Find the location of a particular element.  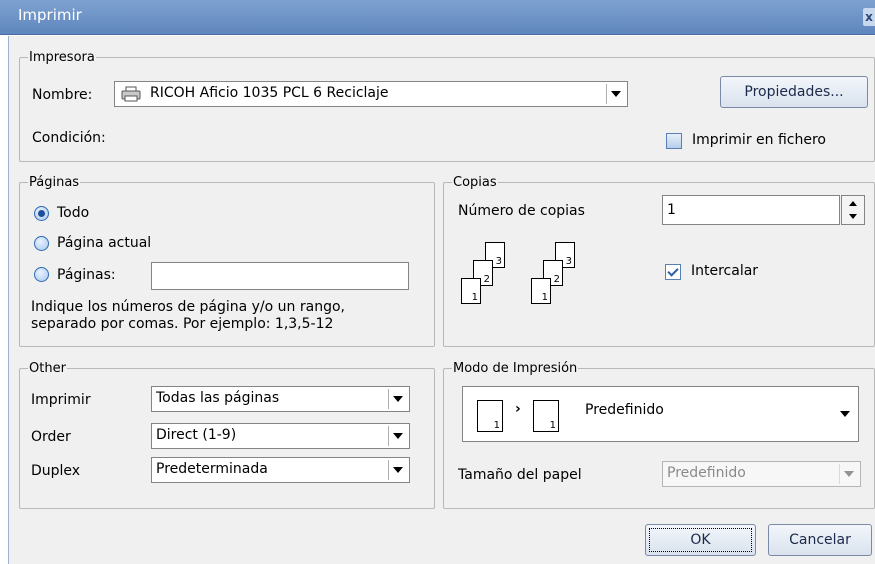

print-mode-select: 1 › 1 Predefinido is located at coordinates (660, 414).